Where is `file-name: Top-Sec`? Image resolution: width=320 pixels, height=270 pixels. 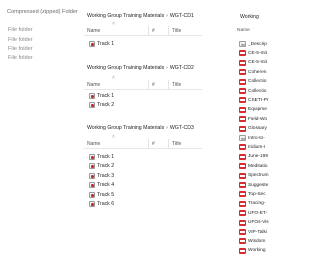 file-name: Top-Sec is located at coordinates (257, 194).